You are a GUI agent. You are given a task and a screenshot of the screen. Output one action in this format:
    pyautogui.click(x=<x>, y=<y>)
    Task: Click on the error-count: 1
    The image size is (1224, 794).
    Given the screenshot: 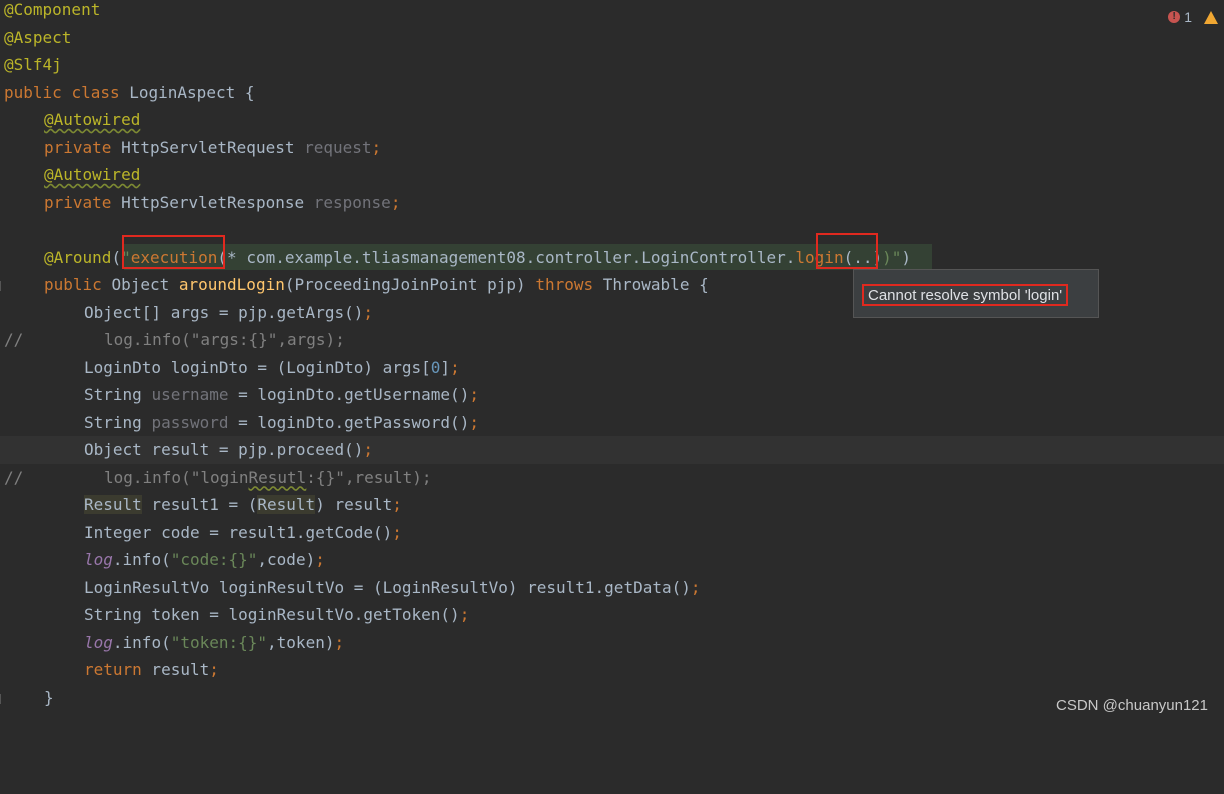 What is the action you would take?
    pyautogui.click(x=1188, y=17)
    